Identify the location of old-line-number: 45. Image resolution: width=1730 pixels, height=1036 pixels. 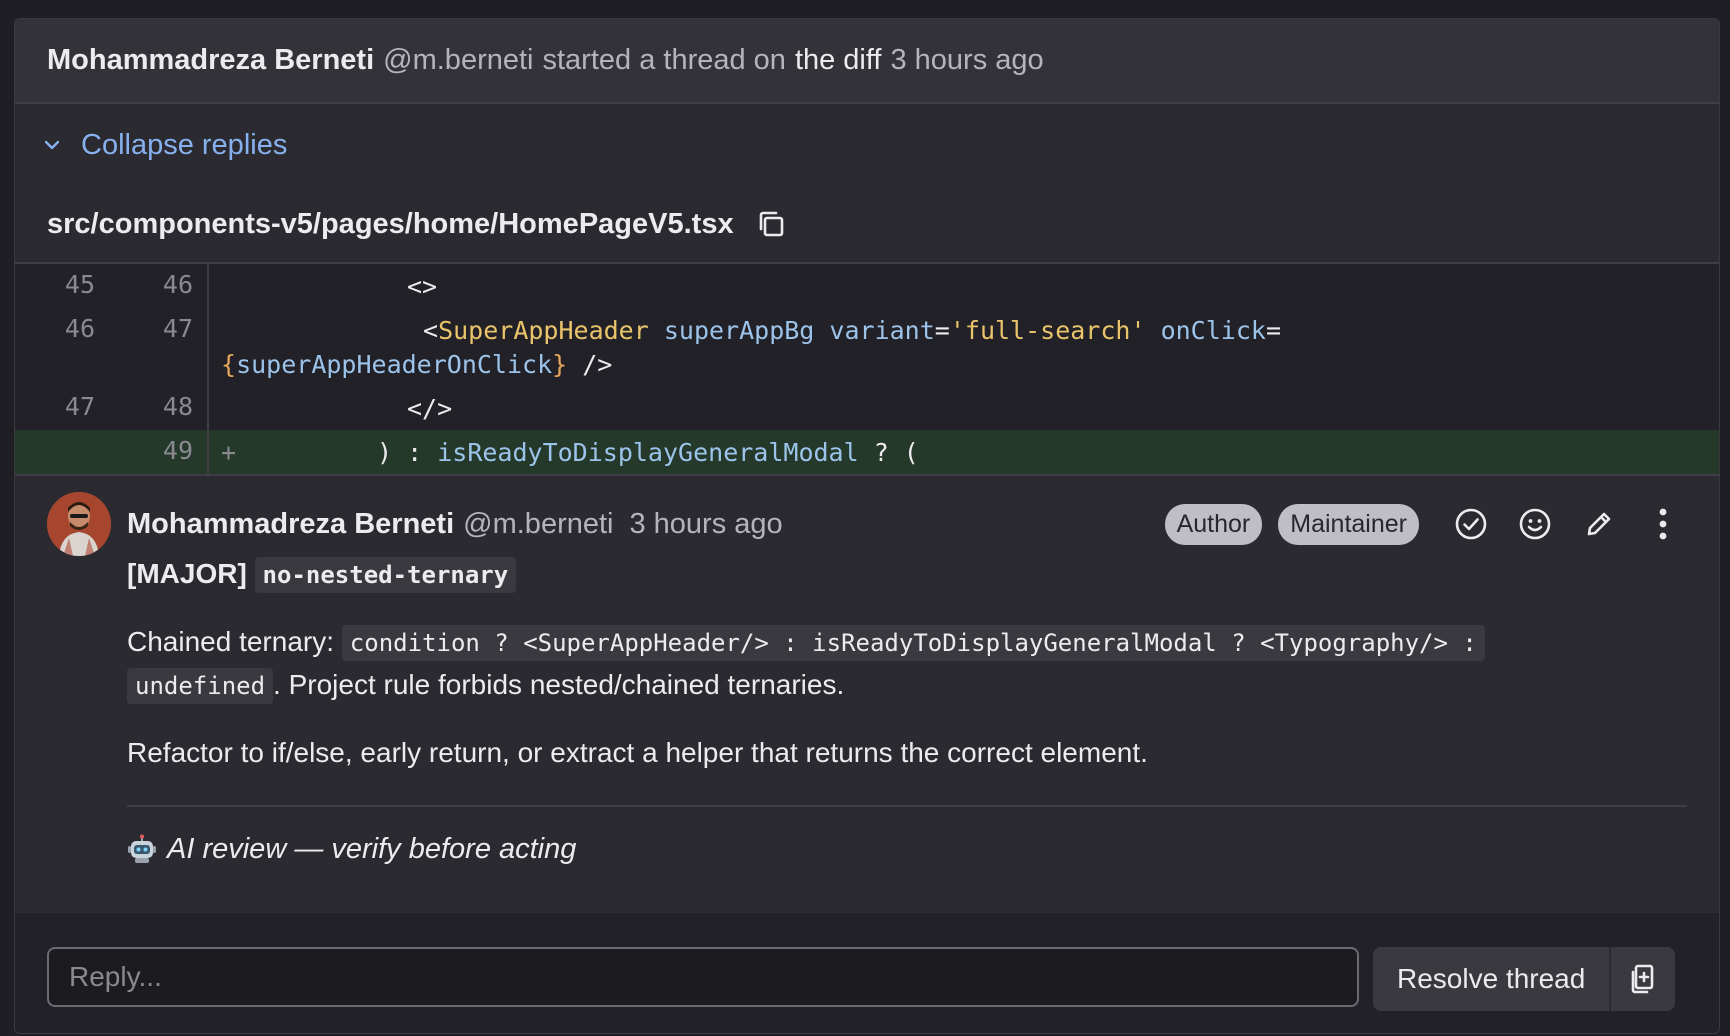
(79, 284).